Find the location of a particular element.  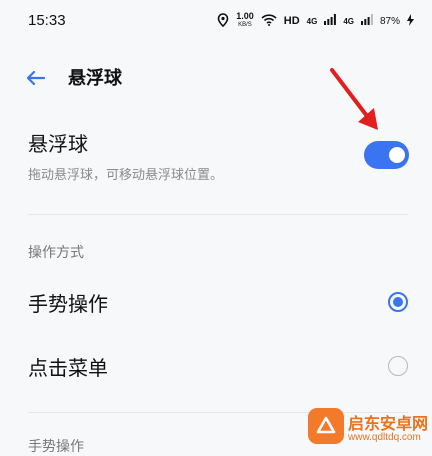

network-speed-value: 1.00 is located at coordinates (245, 16).